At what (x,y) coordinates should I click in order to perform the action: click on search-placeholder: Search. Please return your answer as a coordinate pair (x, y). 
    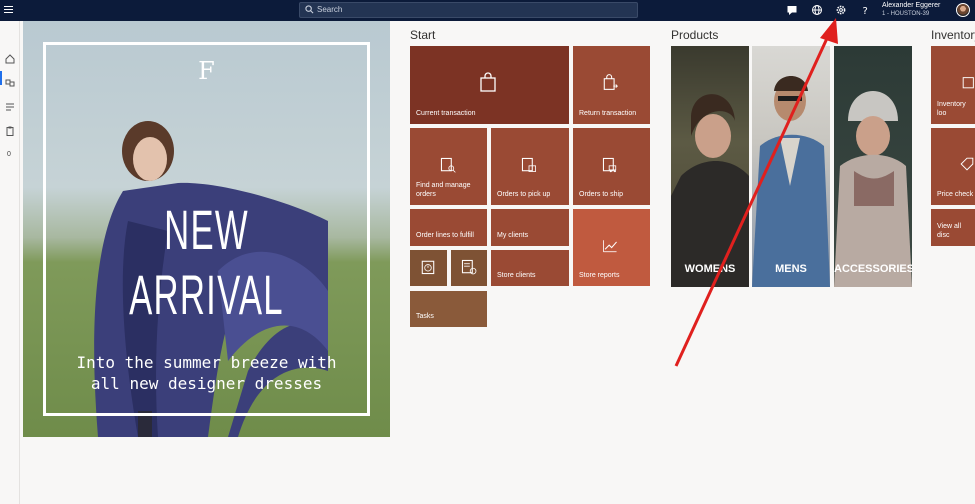
    Looking at the image, I should click on (330, 9).